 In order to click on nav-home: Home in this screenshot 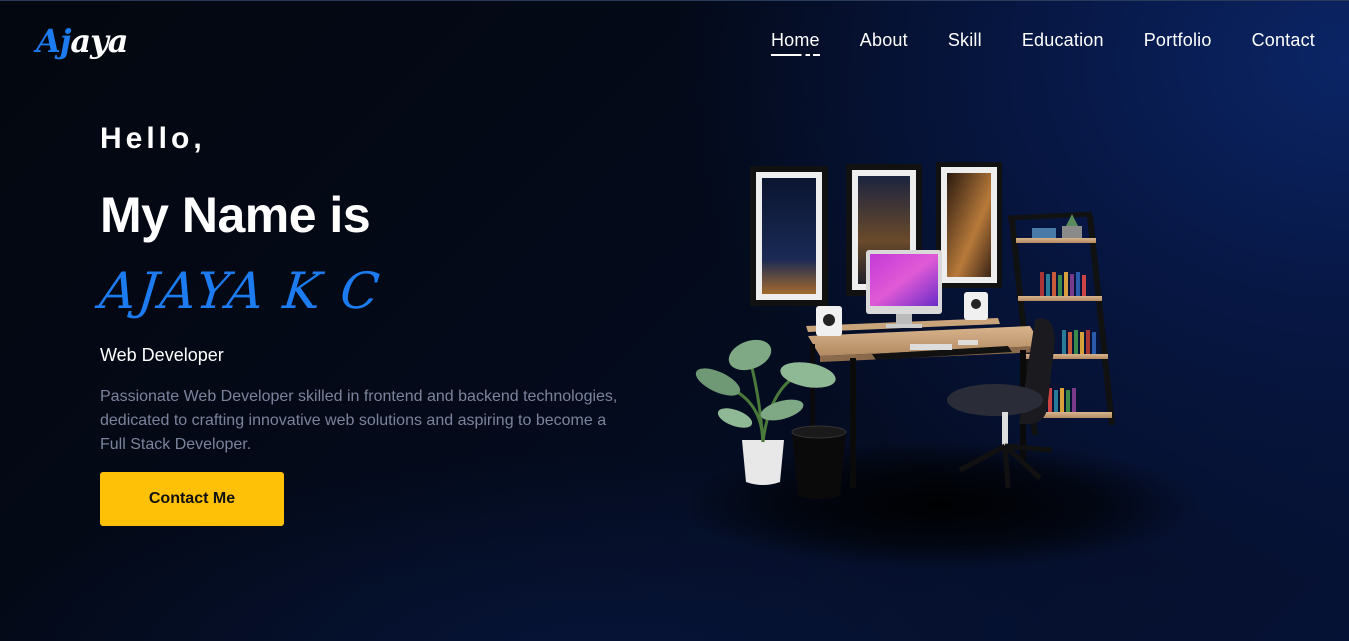, I will do `click(795, 43)`.